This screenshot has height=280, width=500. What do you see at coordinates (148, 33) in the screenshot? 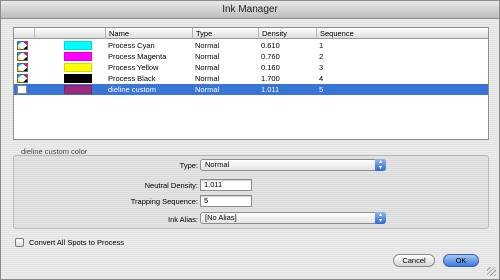
I see `header-name: Name` at bounding box center [148, 33].